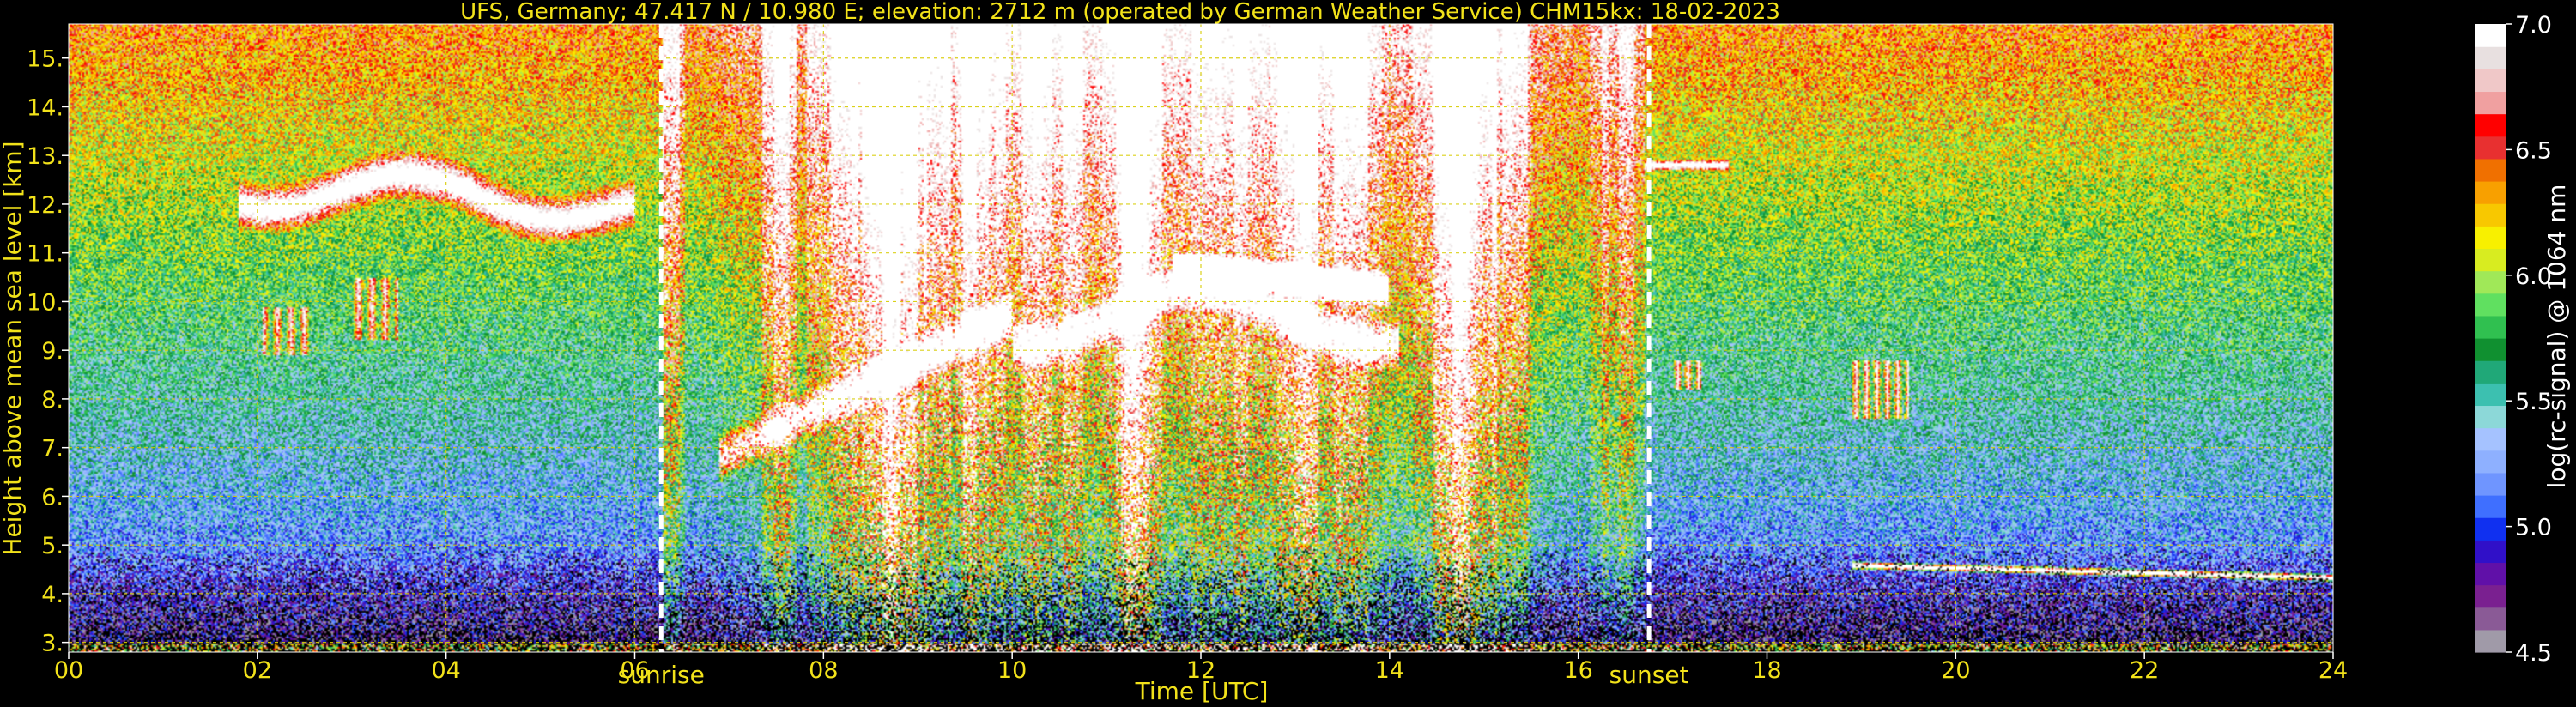 This screenshot has width=2576, height=707. Describe the element at coordinates (2333, 670) in the screenshot. I see `x-tick-label: 24` at that location.